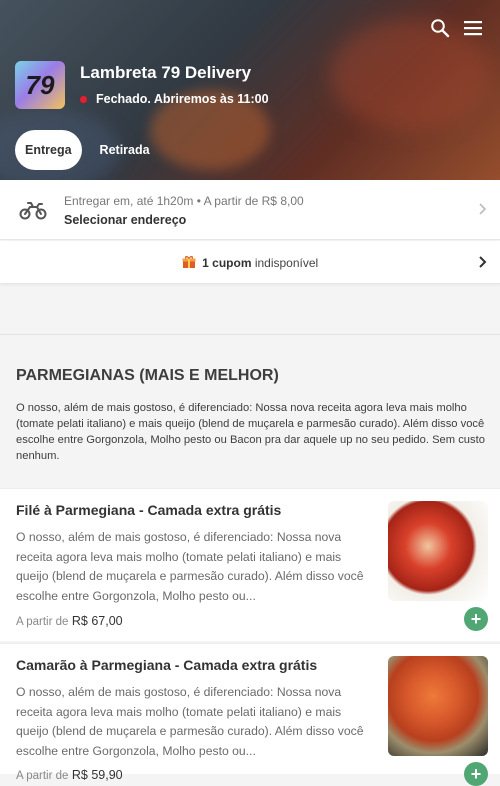 The height and width of the screenshot is (786, 500). I want to click on divider, so click(250, 334).